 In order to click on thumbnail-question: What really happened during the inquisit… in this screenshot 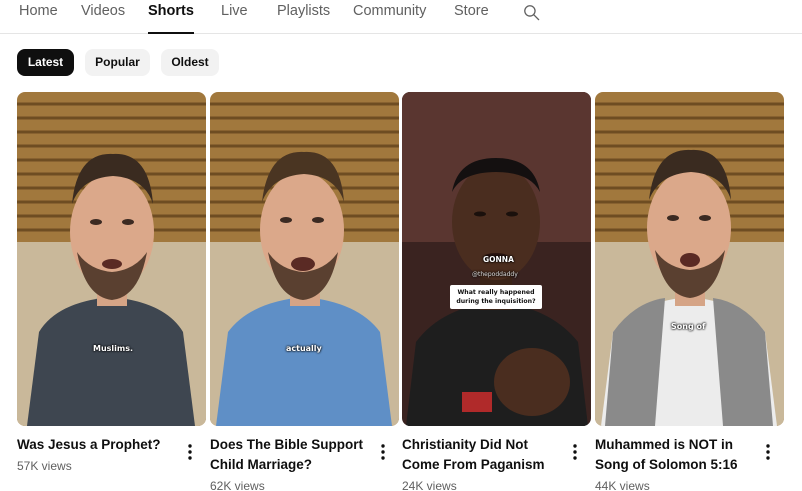, I will do `click(496, 297)`.